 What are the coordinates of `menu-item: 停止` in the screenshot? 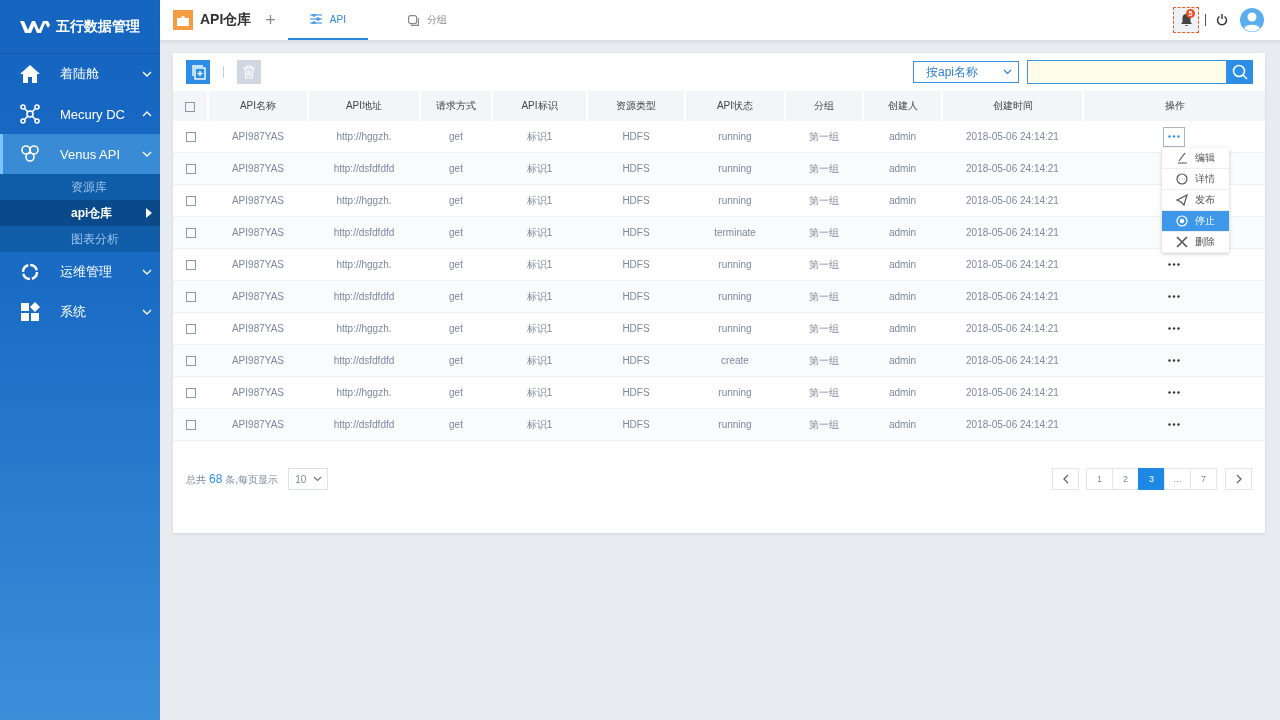 It's located at (1195, 221).